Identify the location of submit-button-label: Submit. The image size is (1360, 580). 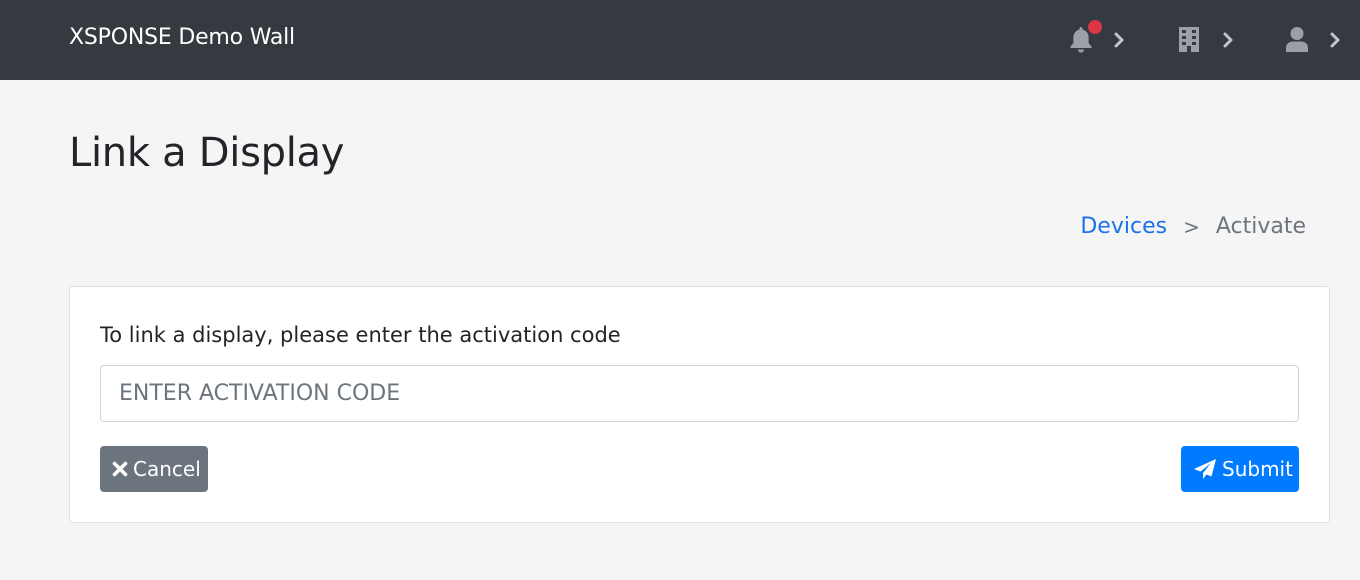
(1257, 469).